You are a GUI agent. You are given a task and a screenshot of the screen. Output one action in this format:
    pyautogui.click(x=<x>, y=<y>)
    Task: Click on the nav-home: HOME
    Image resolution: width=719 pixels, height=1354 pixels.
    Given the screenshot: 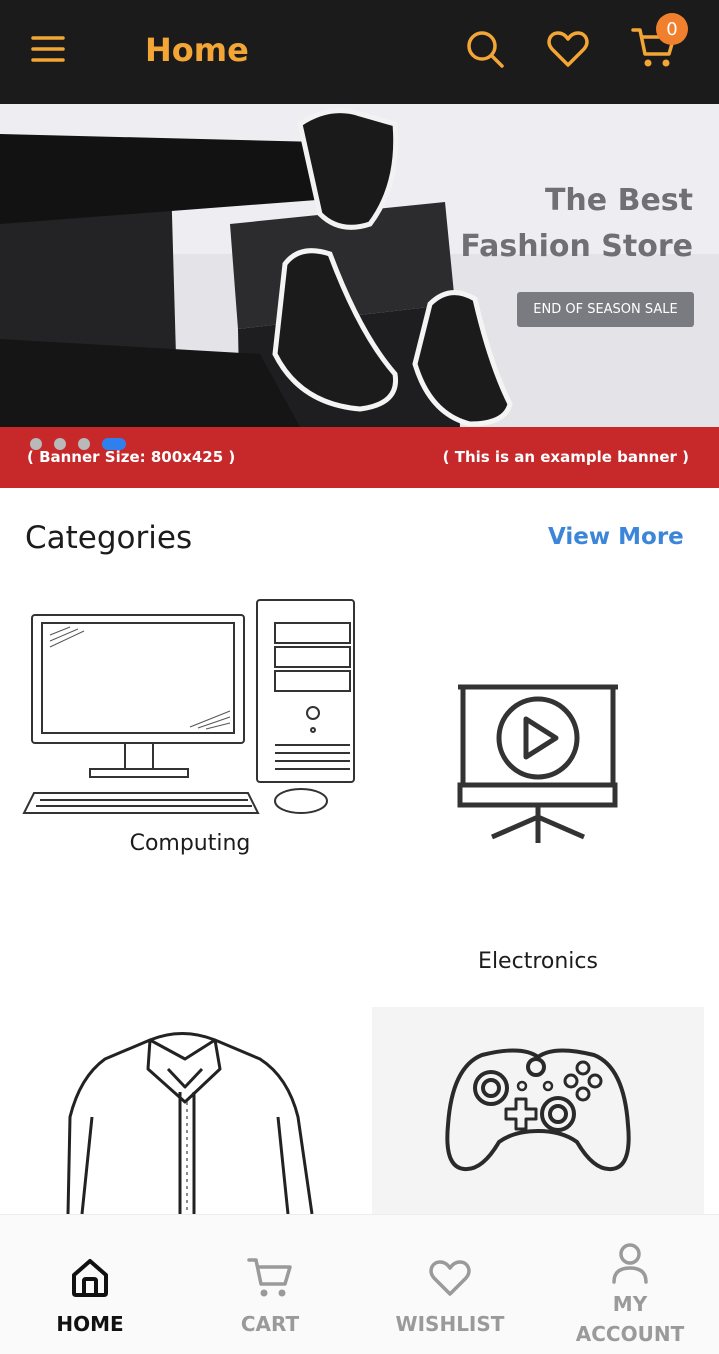 What is the action you would take?
    pyautogui.click(x=90, y=1284)
    